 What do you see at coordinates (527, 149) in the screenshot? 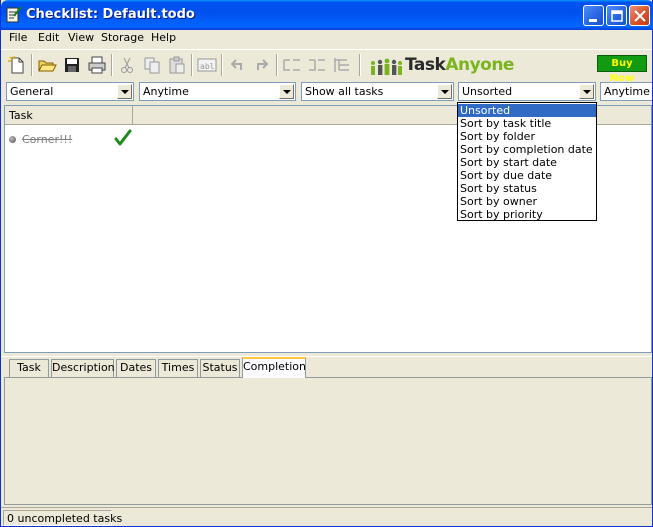
I see `sort-option-completion-date: Sort by completion date` at bounding box center [527, 149].